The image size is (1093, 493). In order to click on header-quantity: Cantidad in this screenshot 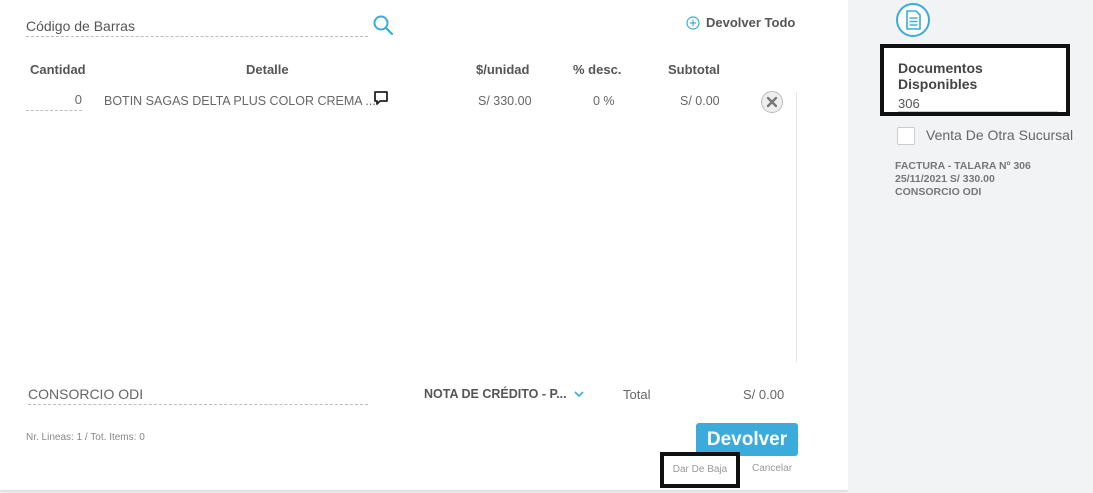, I will do `click(58, 69)`.